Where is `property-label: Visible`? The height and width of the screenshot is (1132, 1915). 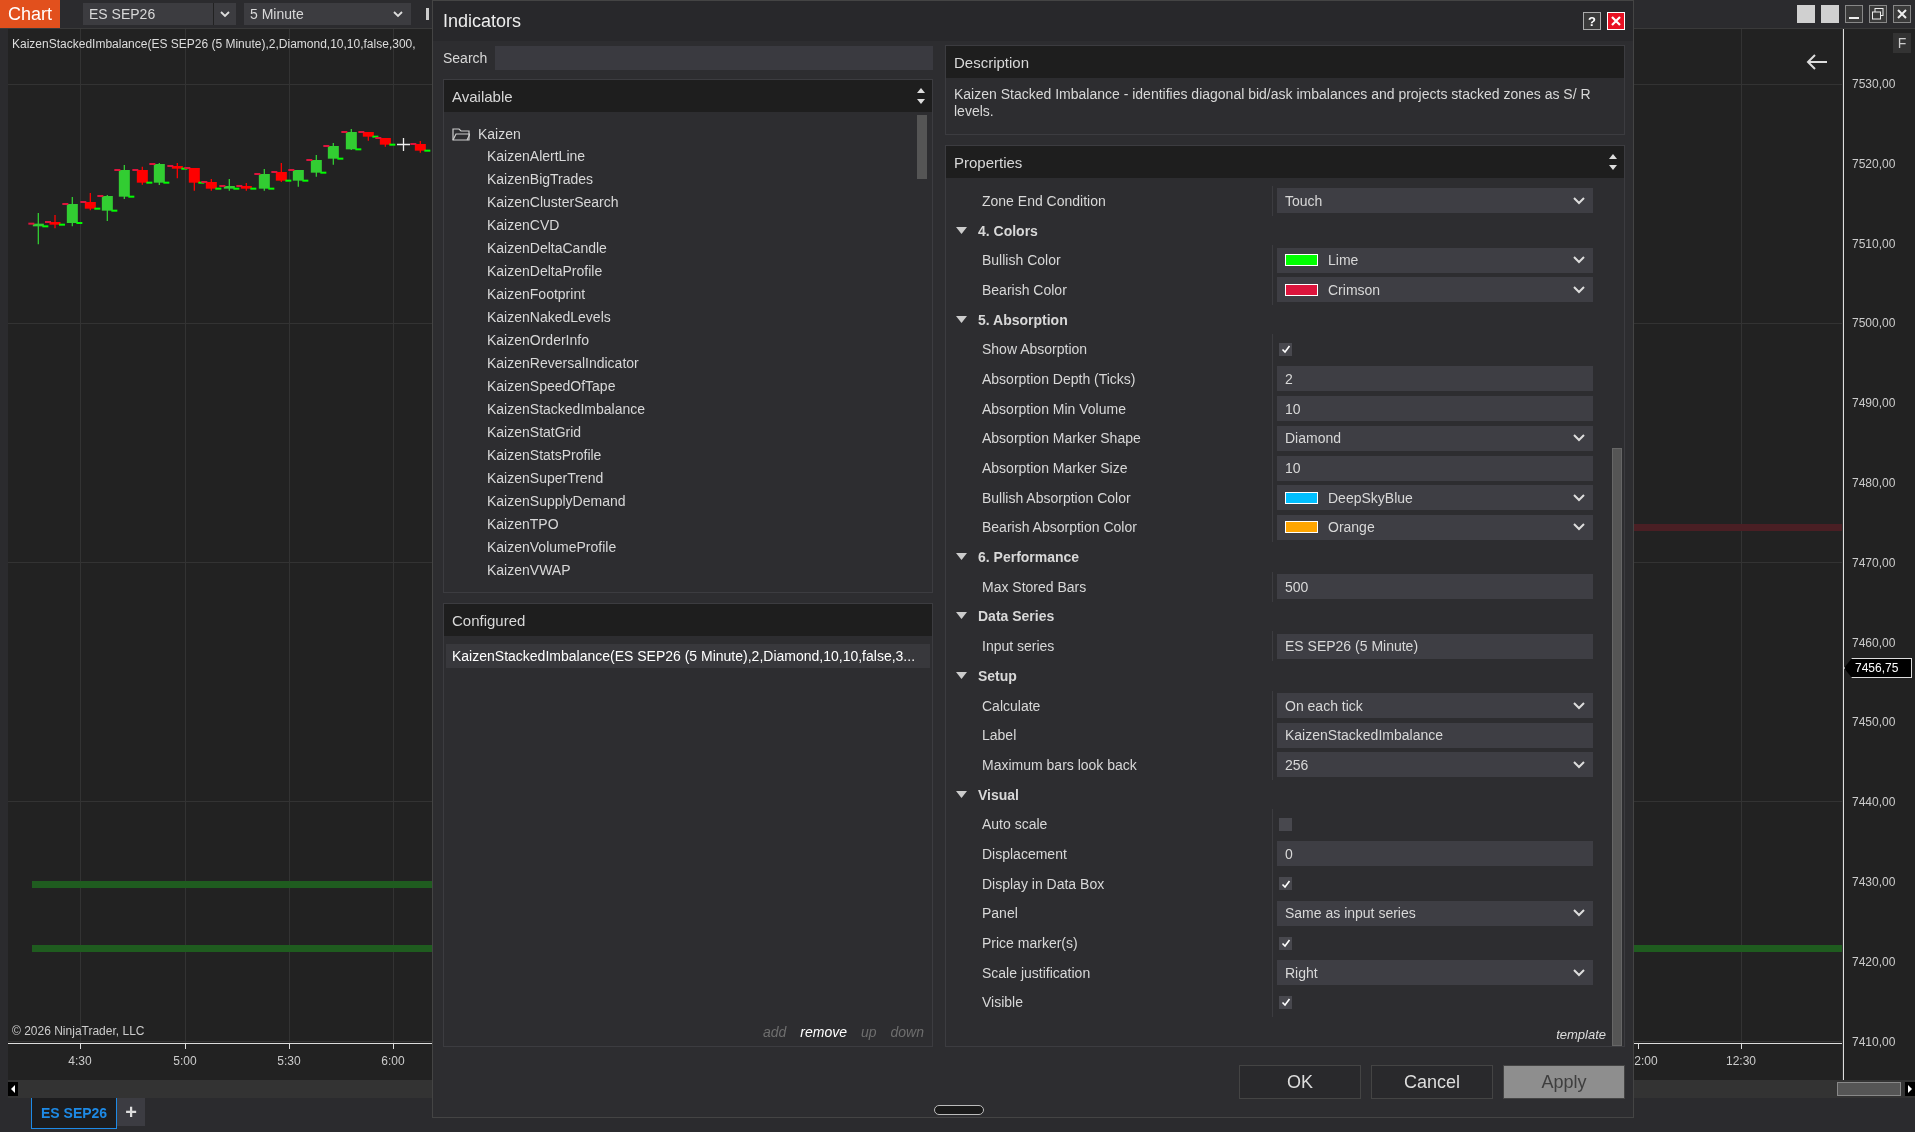
property-label: Visible is located at coordinates (1002, 1002).